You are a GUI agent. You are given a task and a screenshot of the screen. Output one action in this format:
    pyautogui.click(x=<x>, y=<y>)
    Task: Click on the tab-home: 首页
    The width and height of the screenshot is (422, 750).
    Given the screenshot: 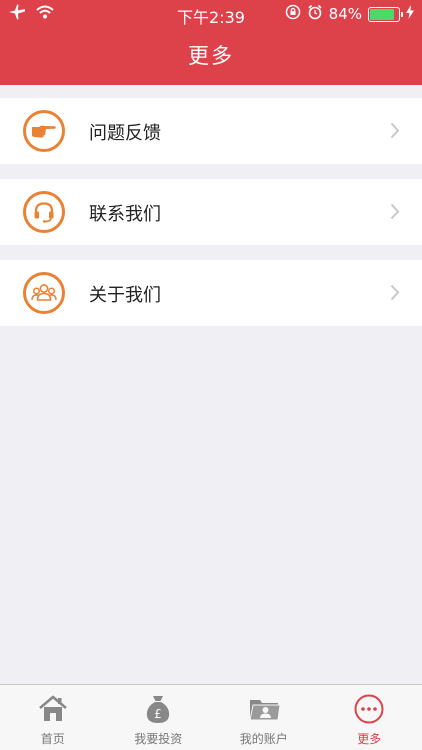 What is the action you would take?
    pyautogui.click(x=53, y=717)
    